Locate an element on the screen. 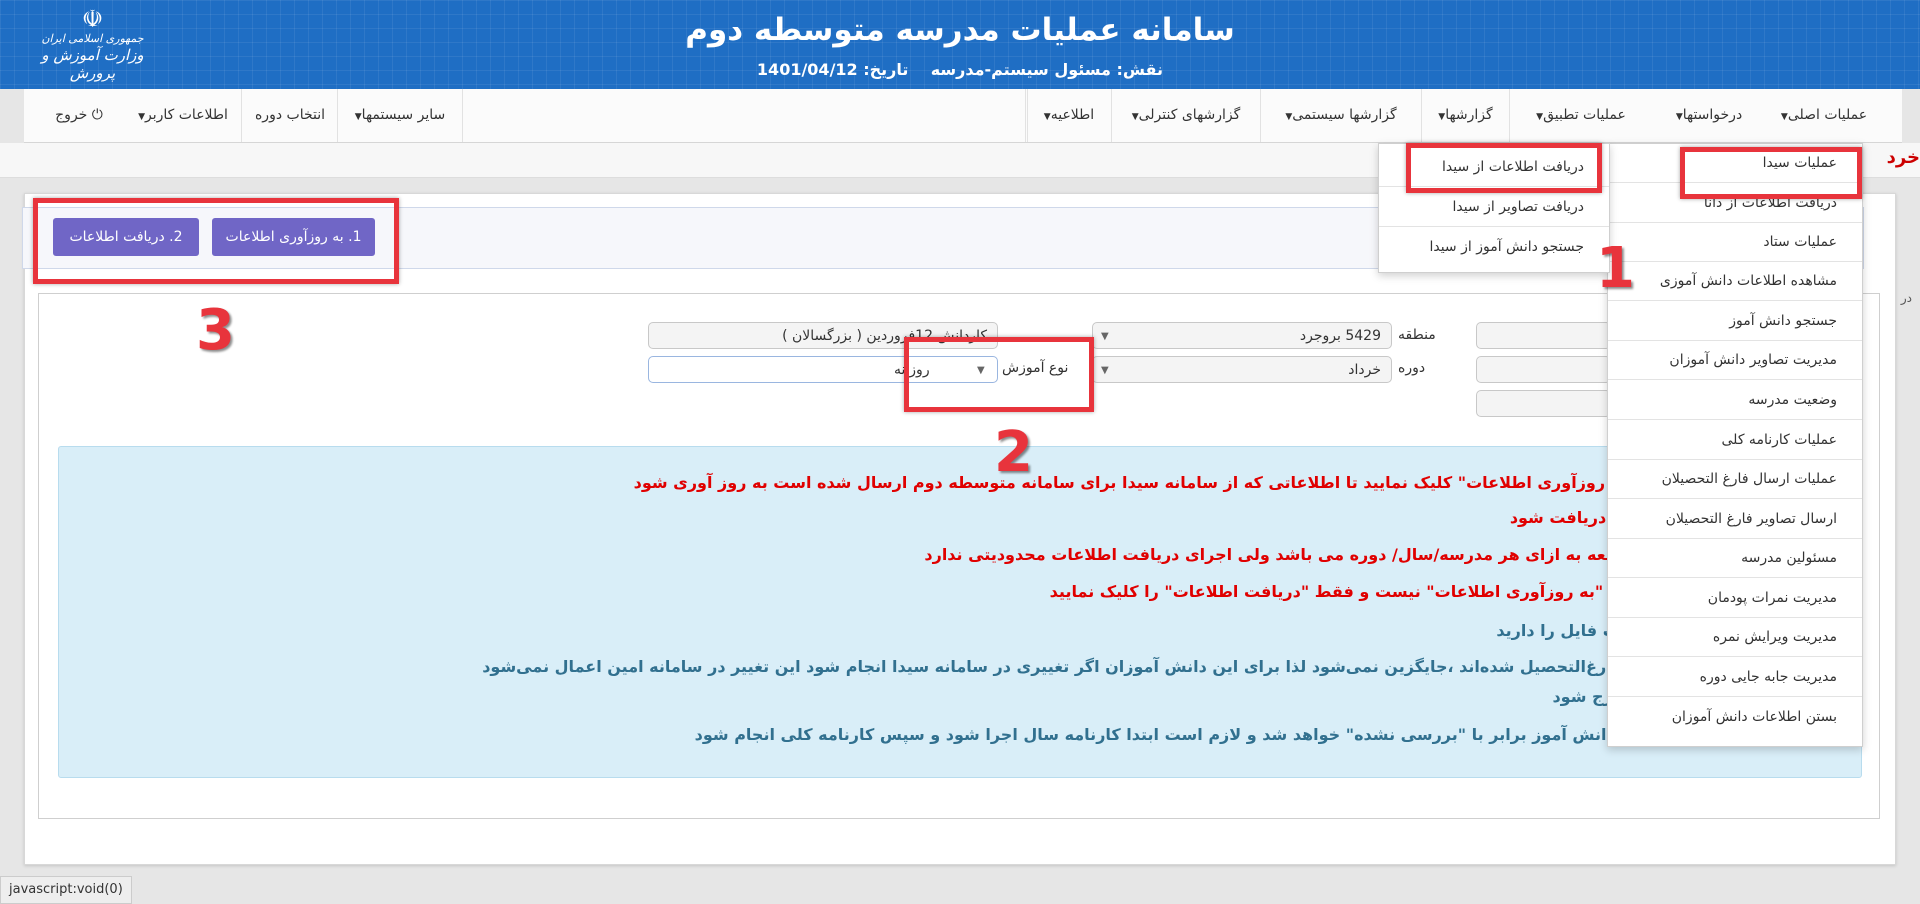 This screenshot has width=1920, height=904. browser-status-bar: javascript:void(0) is located at coordinates (66, 890).